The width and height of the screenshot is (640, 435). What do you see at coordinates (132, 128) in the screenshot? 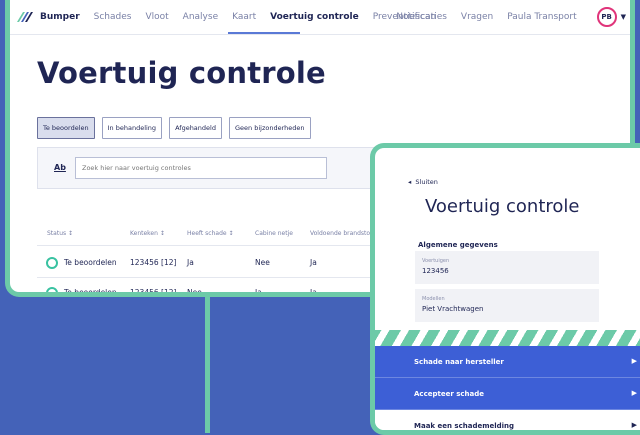
I see `filter-in-behandeling: In behandeling` at bounding box center [132, 128].